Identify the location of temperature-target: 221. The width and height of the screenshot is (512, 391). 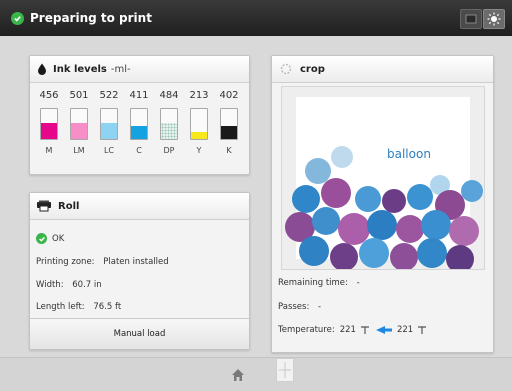
(405, 330).